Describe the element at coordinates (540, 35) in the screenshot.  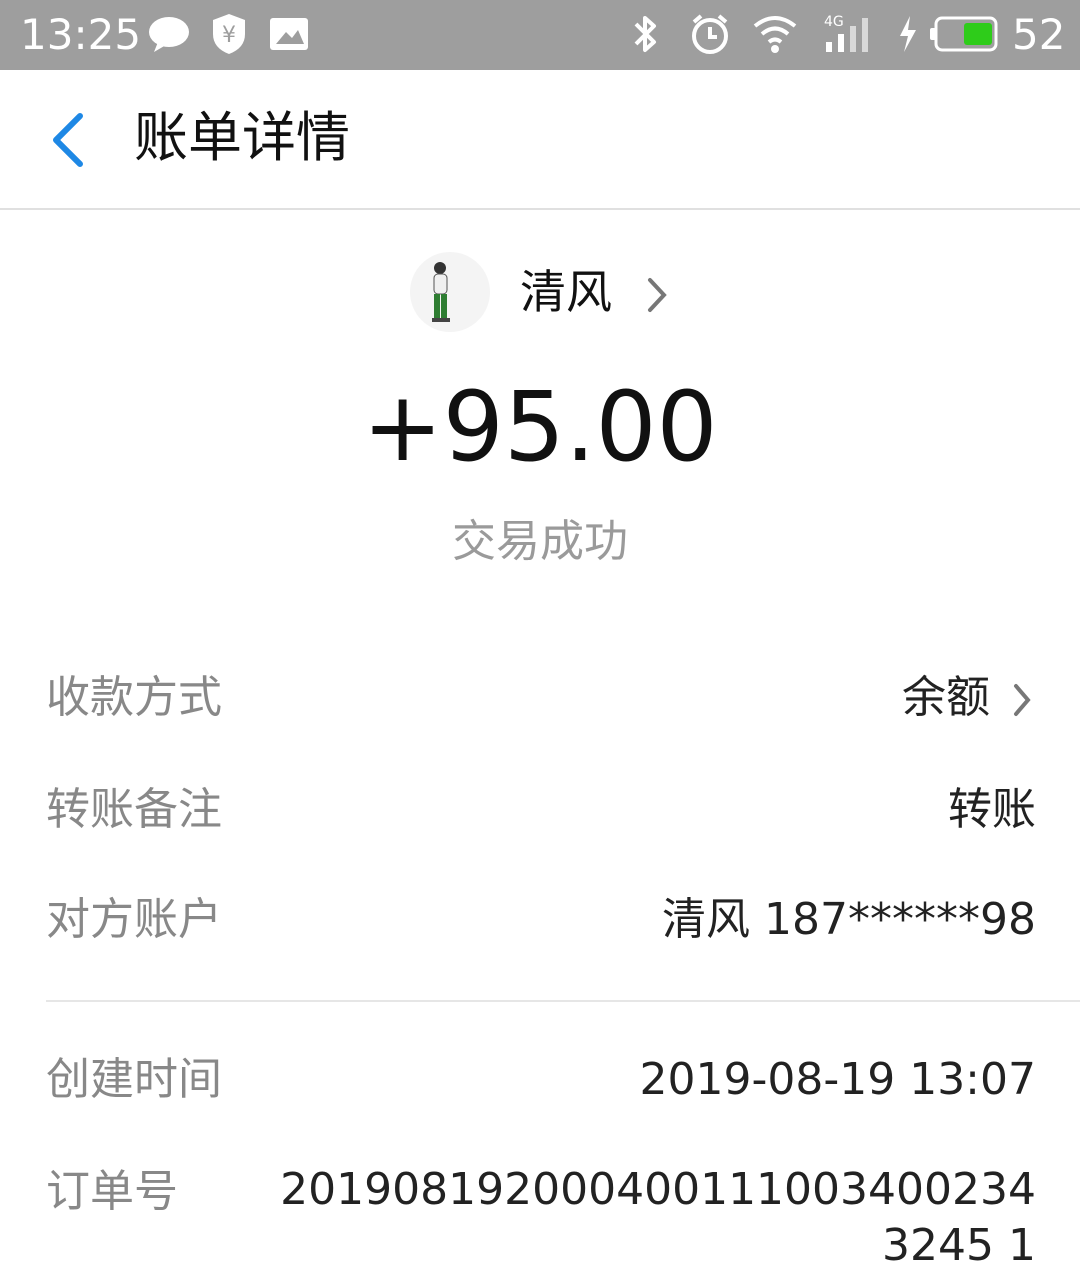
I see `status-bar: 13:25 ¥ 4G 52` at that location.